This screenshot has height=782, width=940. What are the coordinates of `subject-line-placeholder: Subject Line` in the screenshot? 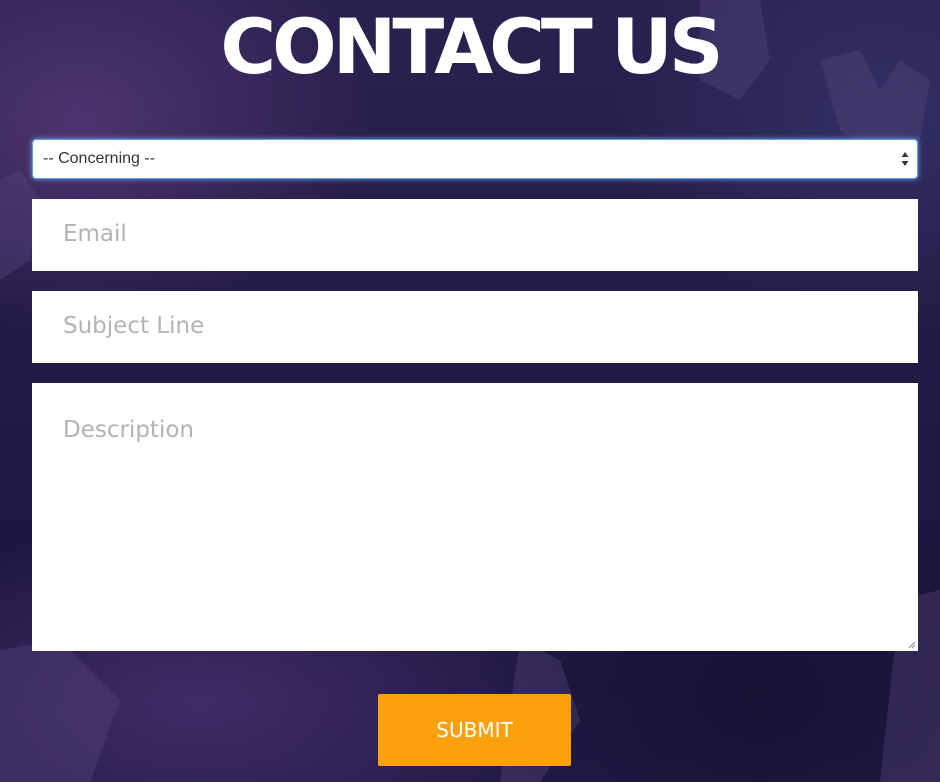 It's located at (134, 326).